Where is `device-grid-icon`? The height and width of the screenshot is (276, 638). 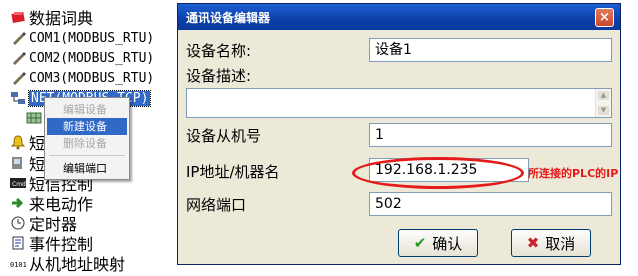
device-grid-icon is located at coordinates (34, 118).